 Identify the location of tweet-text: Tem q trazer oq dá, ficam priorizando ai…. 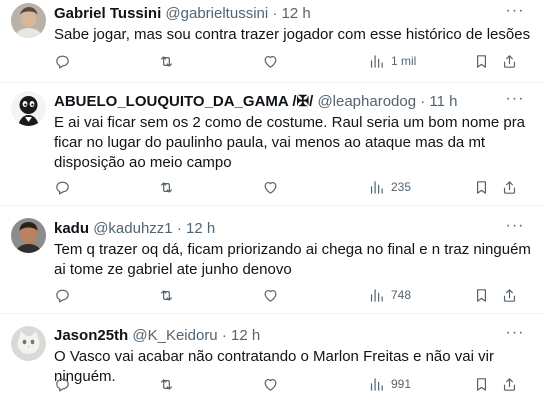
(292, 259).